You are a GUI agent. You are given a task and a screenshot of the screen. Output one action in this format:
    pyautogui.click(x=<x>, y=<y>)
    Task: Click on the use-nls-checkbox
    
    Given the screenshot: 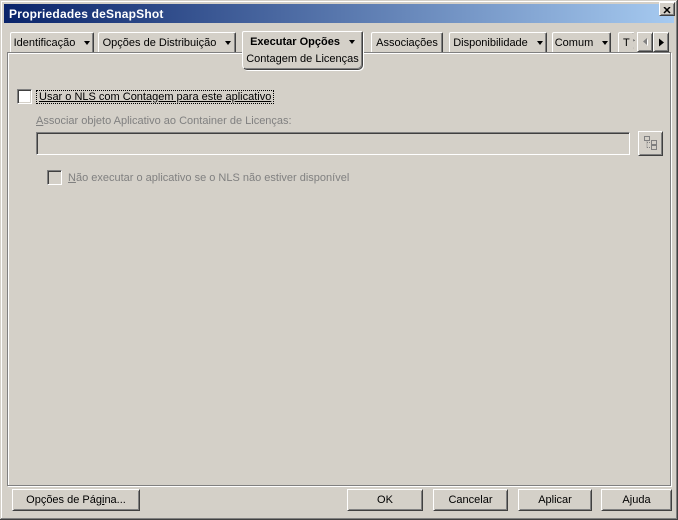 What is the action you would take?
    pyautogui.click(x=24, y=96)
    